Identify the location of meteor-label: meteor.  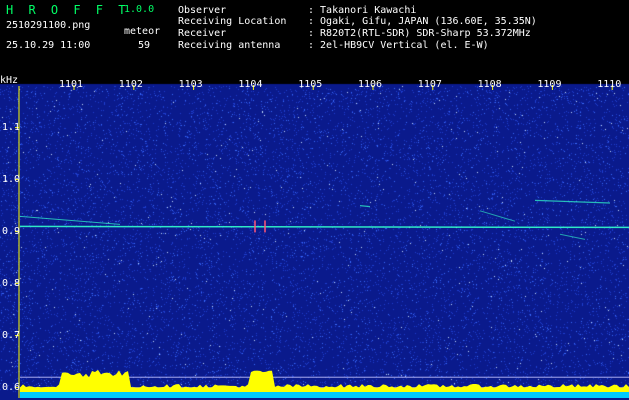
(142, 31).